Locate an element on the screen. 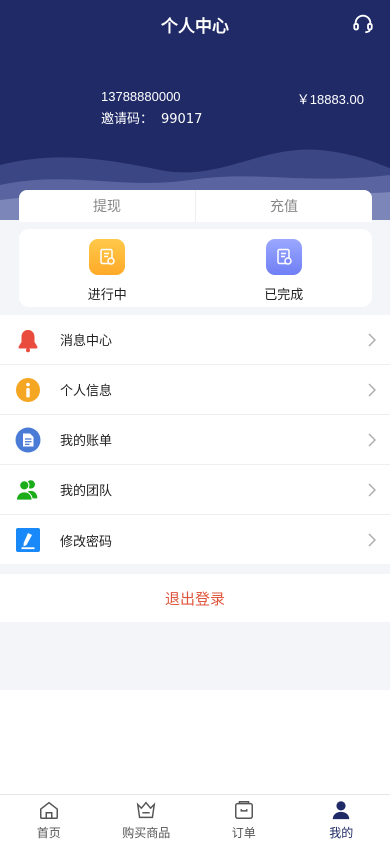 The width and height of the screenshot is (390, 844). tab-label: 我的 is located at coordinates (341, 832).